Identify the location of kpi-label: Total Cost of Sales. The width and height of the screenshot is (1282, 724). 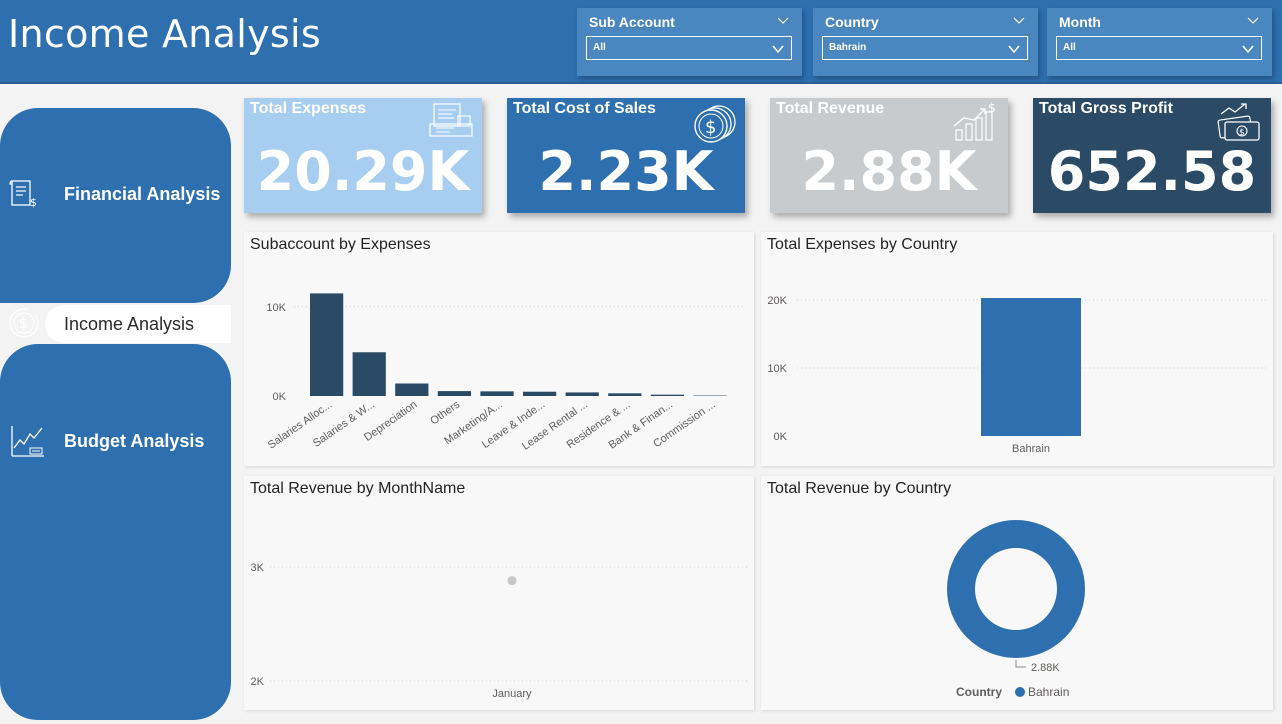
(584, 108).